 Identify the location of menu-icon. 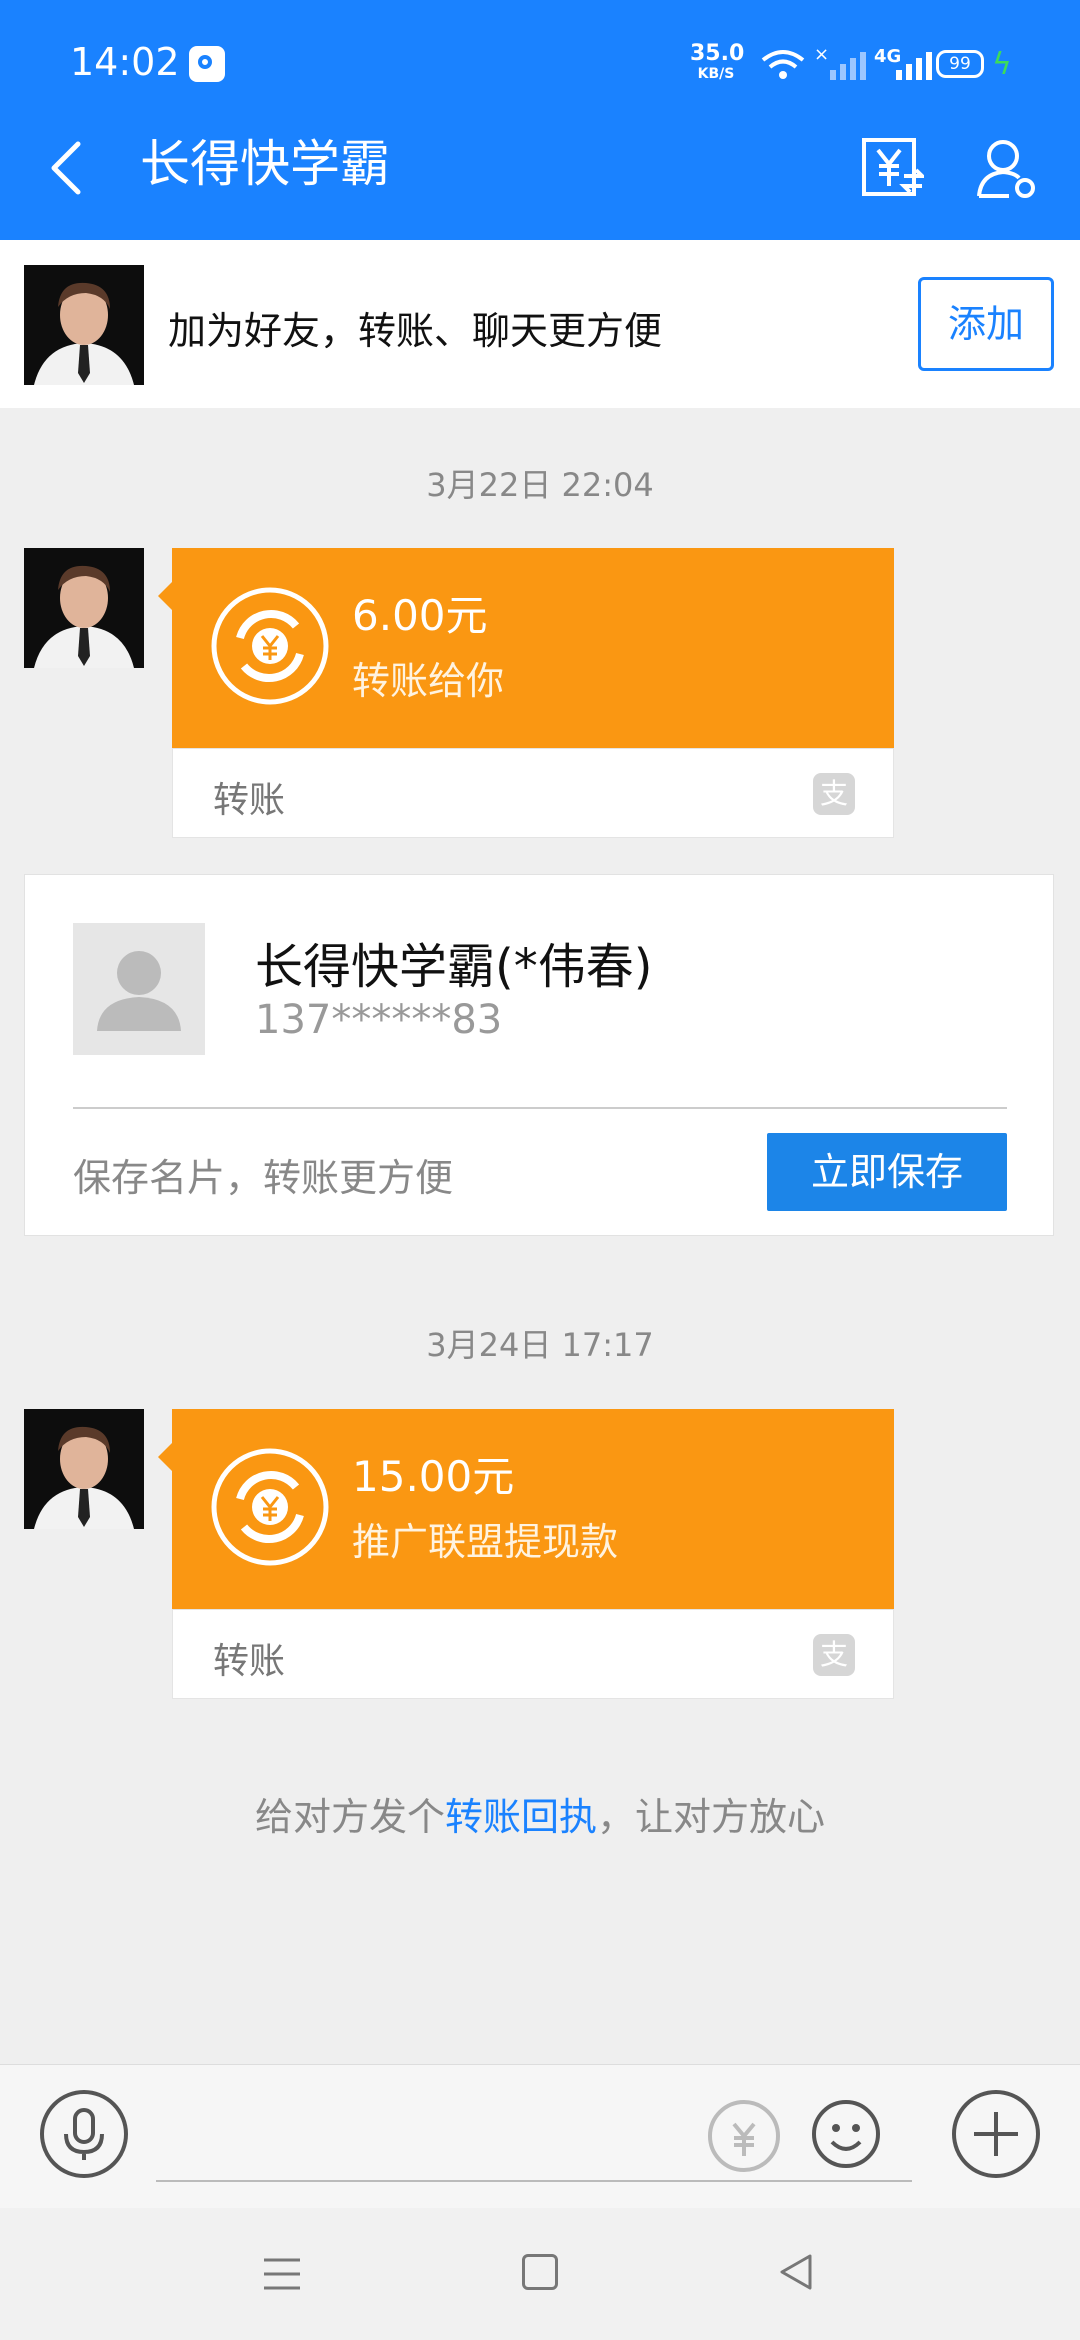
(282, 2274).